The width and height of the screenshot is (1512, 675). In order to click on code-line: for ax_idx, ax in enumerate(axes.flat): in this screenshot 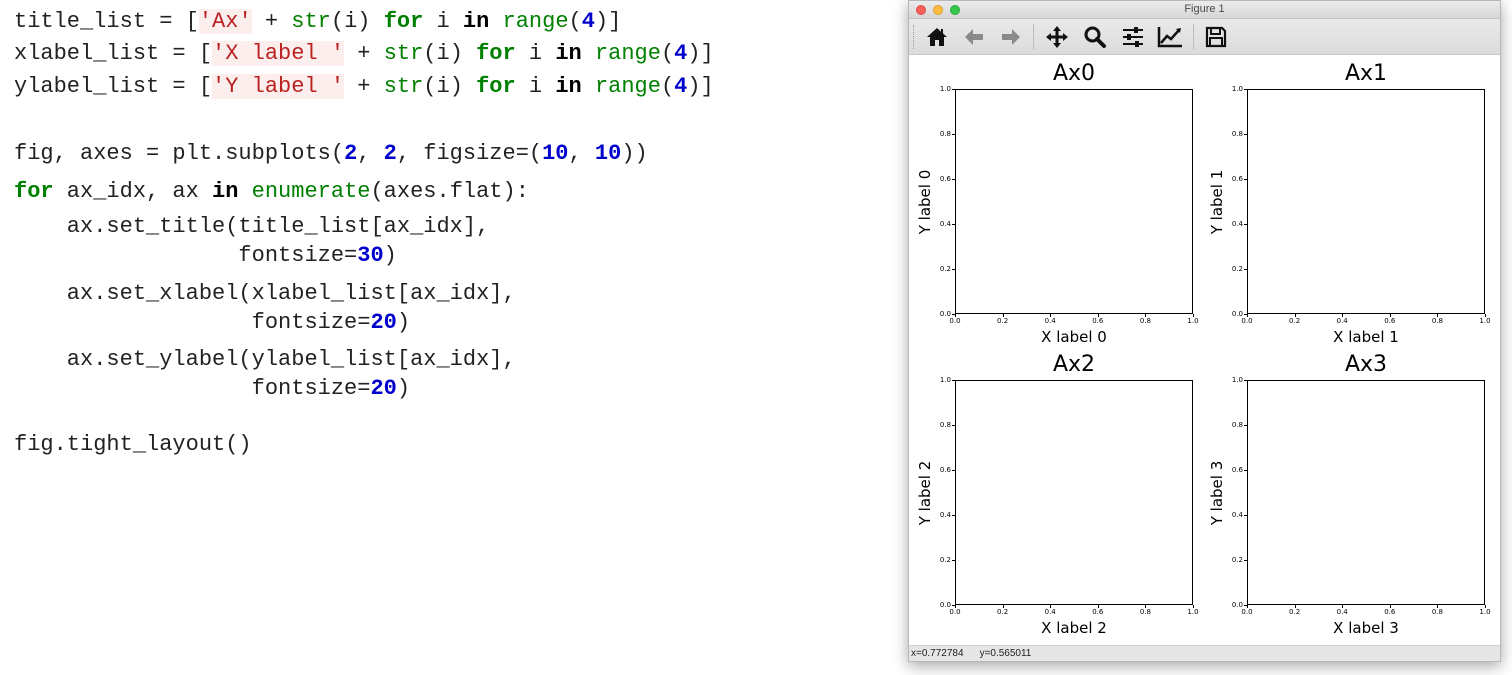, I will do `click(271, 192)`.